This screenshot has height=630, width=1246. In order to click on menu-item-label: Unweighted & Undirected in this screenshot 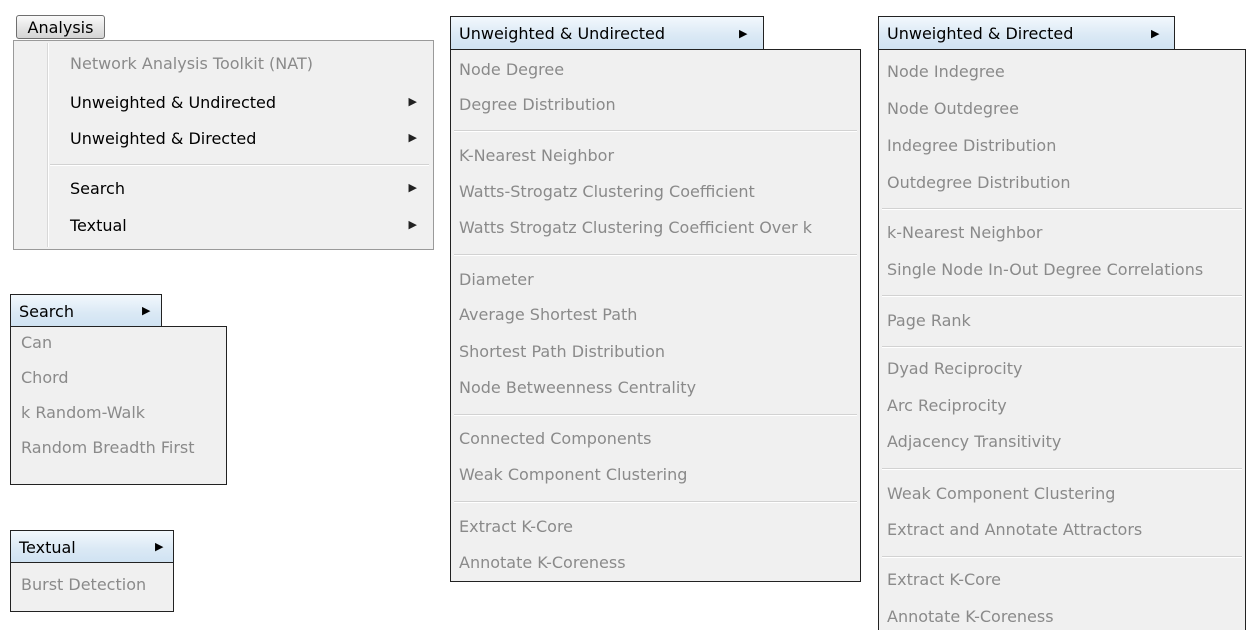, I will do `click(173, 102)`.